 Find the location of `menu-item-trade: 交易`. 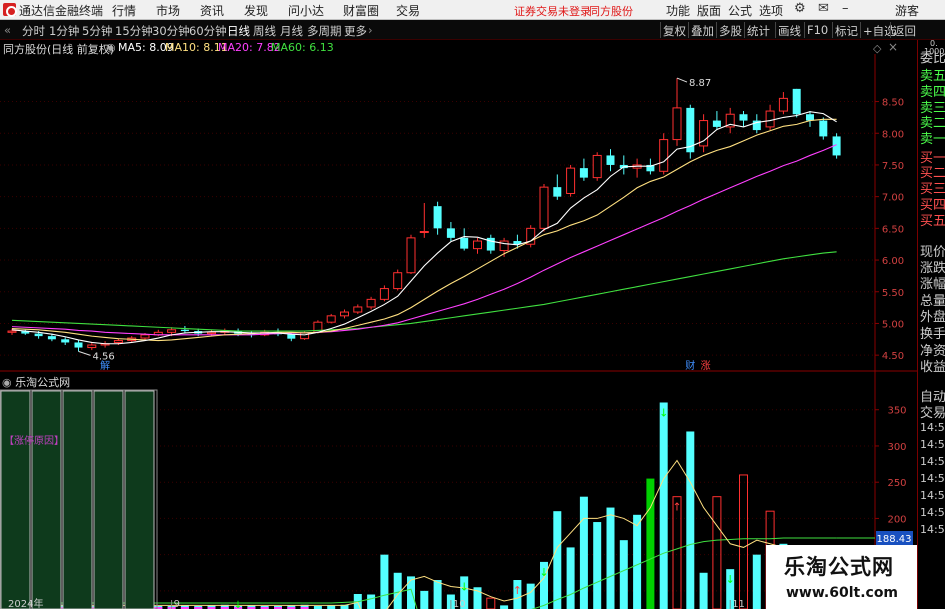

menu-item-trade: 交易 is located at coordinates (408, 10).